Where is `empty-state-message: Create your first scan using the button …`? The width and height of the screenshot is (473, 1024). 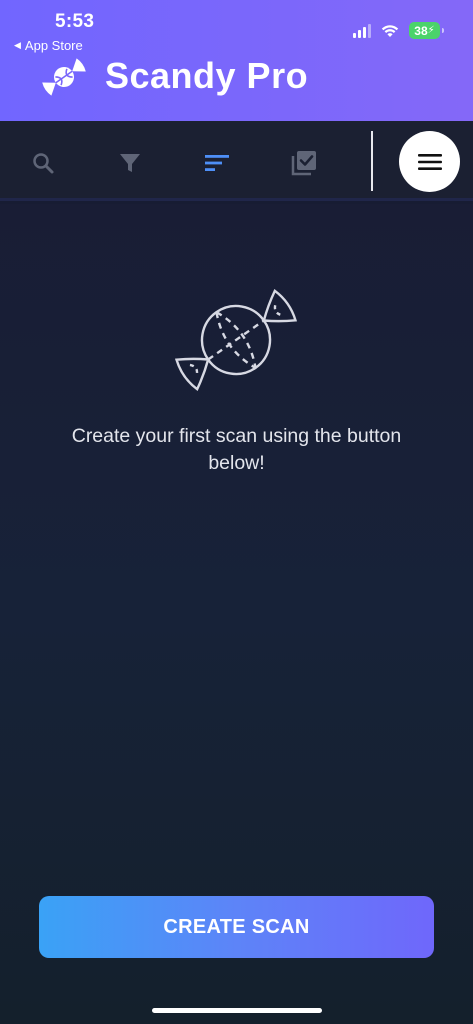 empty-state-message: Create your first scan using the button … is located at coordinates (236, 449).